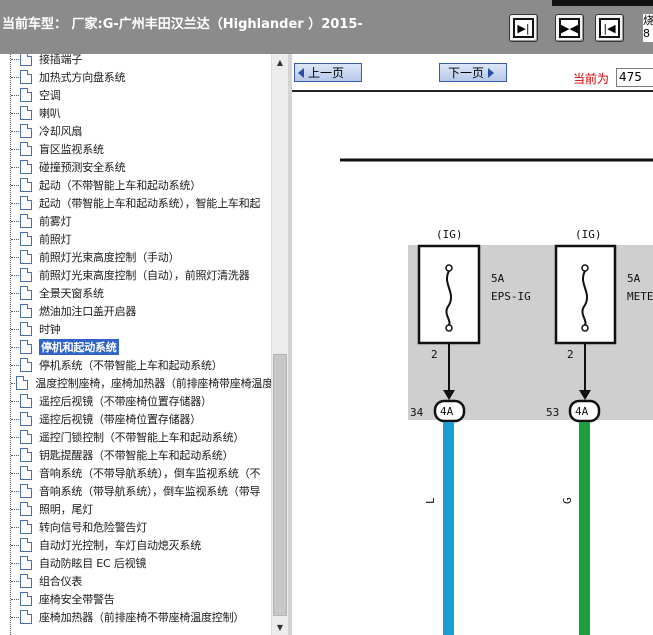 The image size is (653, 635). Describe the element at coordinates (140, 455) in the screenshot. I see `sidebar-item: 钥匙提醒器（不带智能上车和起动系统）` at that location.